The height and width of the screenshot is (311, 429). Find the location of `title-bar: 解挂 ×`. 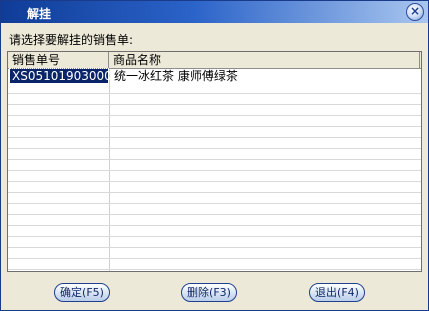

title-bar: 解挂 × is located at coordinates (214, 12).